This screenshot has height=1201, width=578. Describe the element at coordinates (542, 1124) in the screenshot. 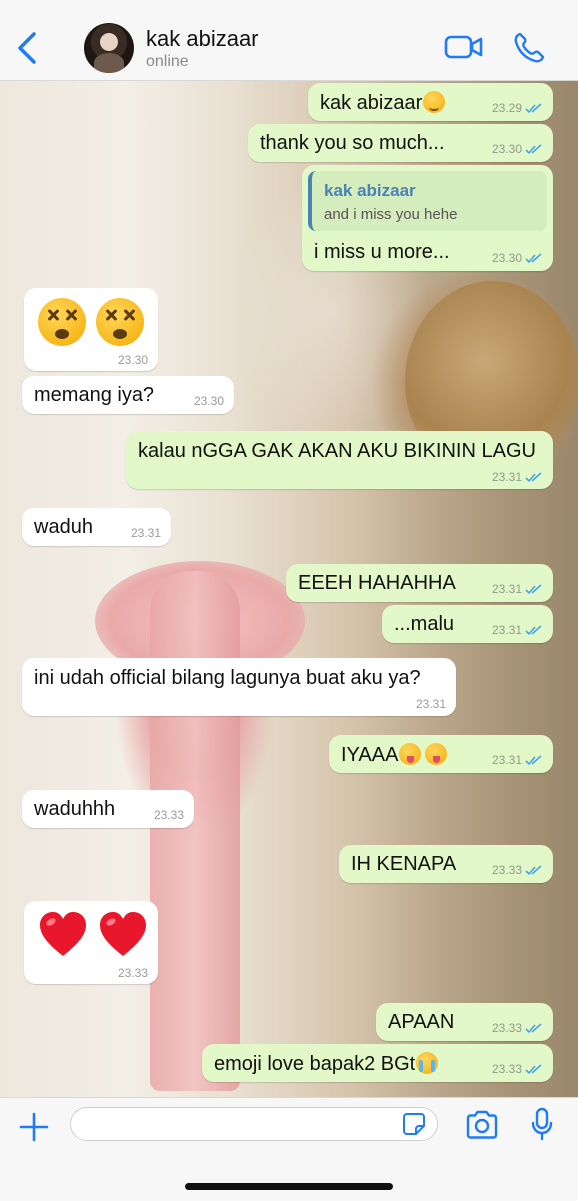

I see `microphone-icon` at that location.